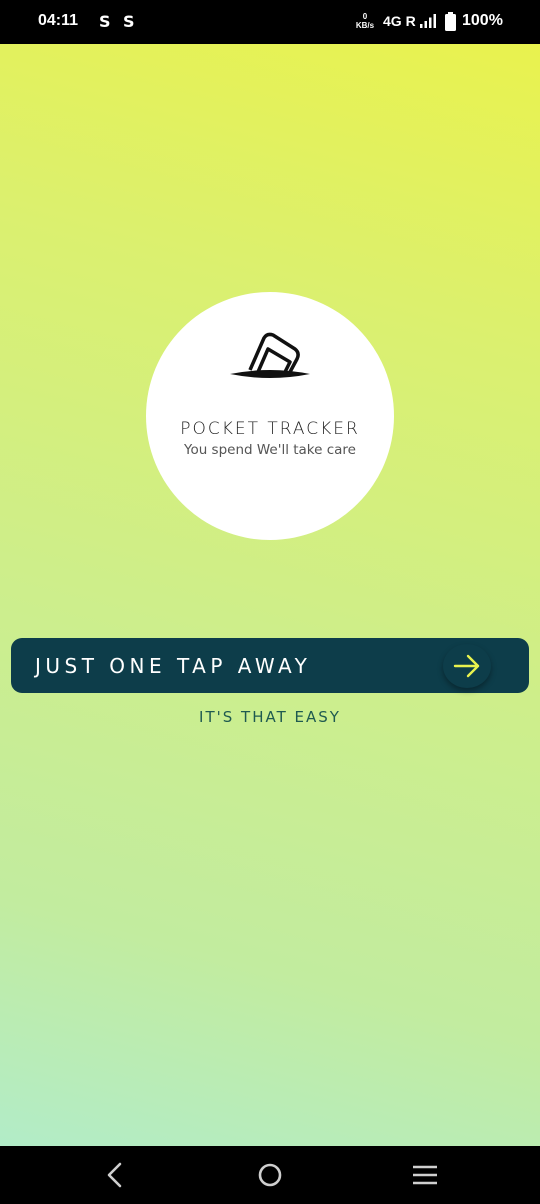  Describe the element at coordinates (425, 1175) in the screenshot. I see `recents-menu-icon` at that location.